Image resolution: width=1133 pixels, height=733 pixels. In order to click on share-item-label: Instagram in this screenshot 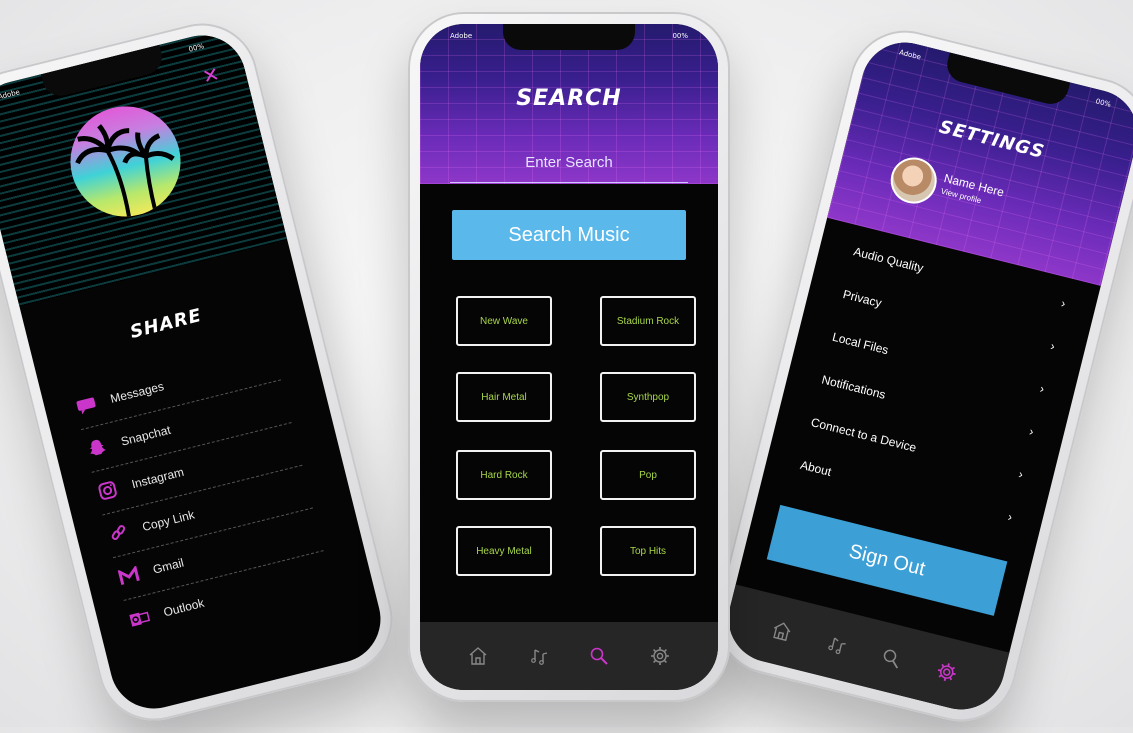, I will do `click(158, 478)`.